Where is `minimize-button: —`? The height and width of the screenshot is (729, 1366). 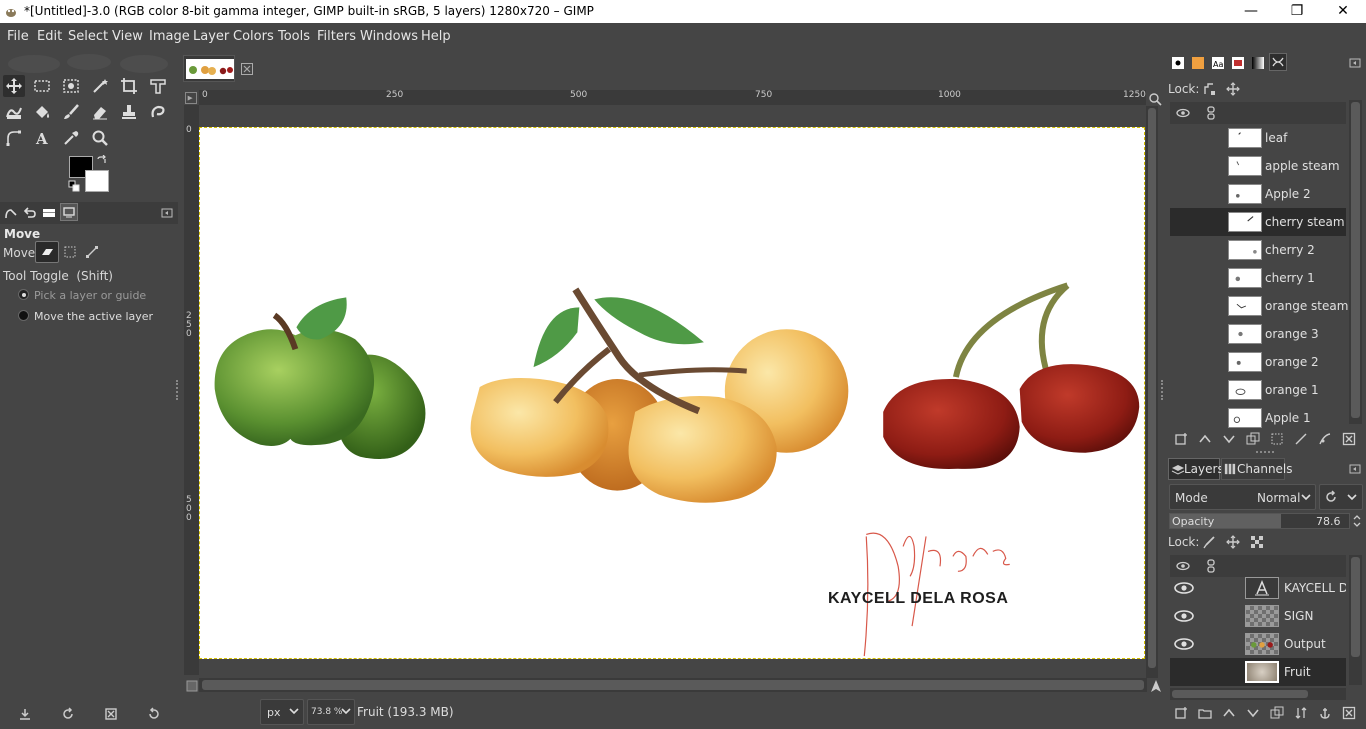 minimize-button: — is located at coordinates (1251, 11).